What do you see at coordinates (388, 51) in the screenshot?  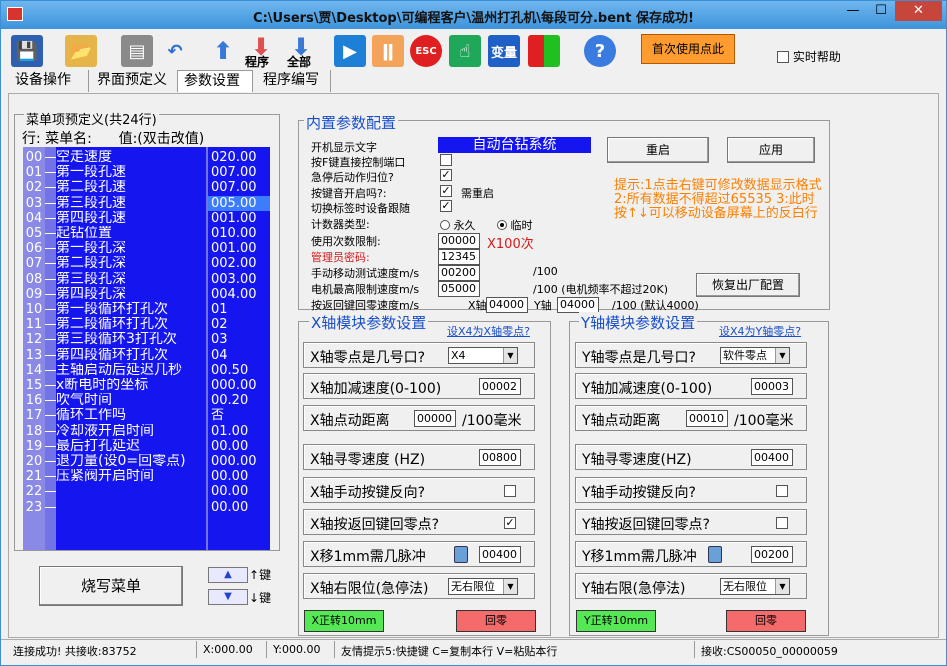 I see `pause-icon: ǁ` at bounding box center [388, 51].